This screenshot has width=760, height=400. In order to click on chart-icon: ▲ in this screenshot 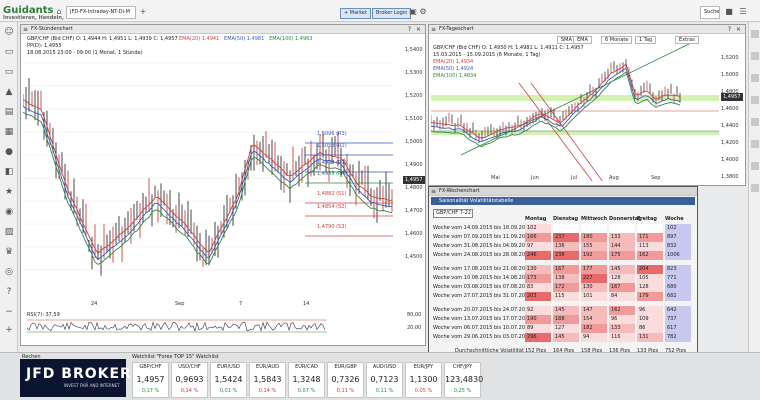, I will do `click(9, 92)`.